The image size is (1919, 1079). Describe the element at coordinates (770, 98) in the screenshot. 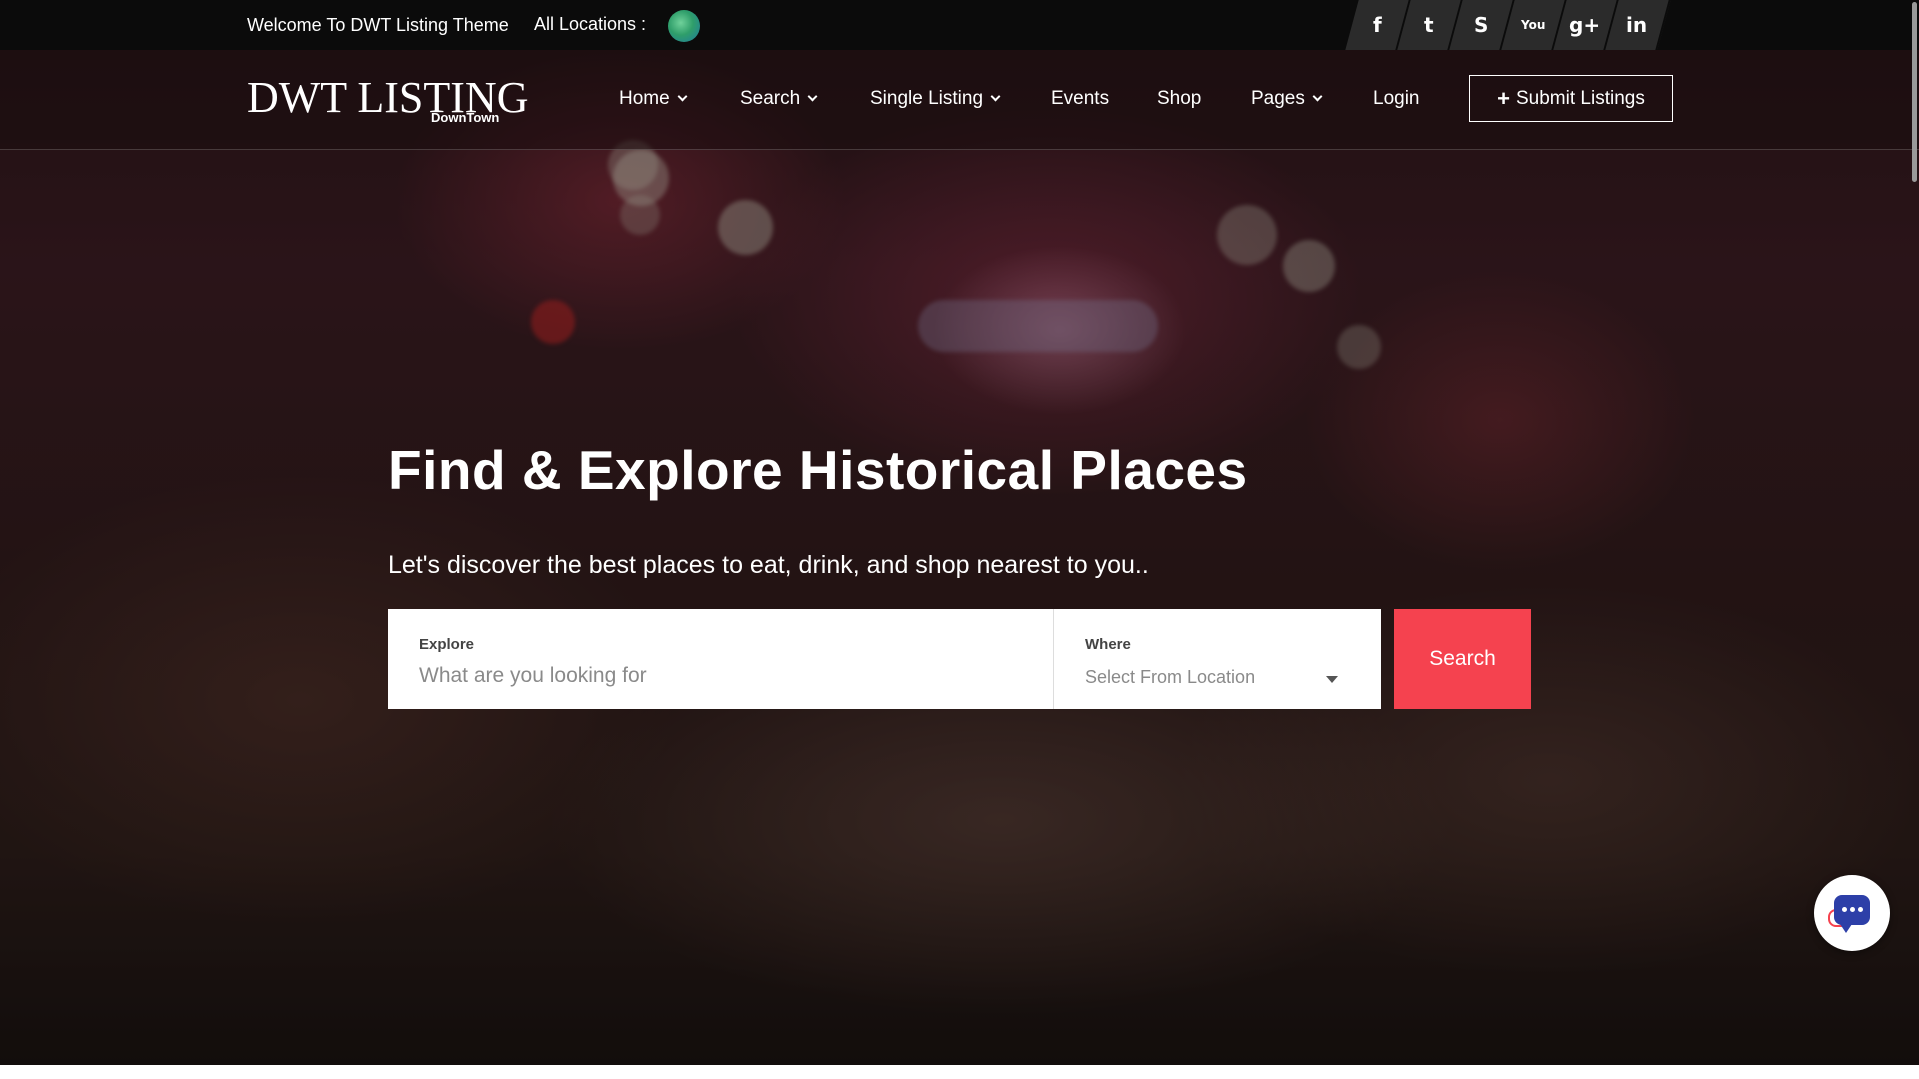

I see `nav-search-label: Search` at that location.